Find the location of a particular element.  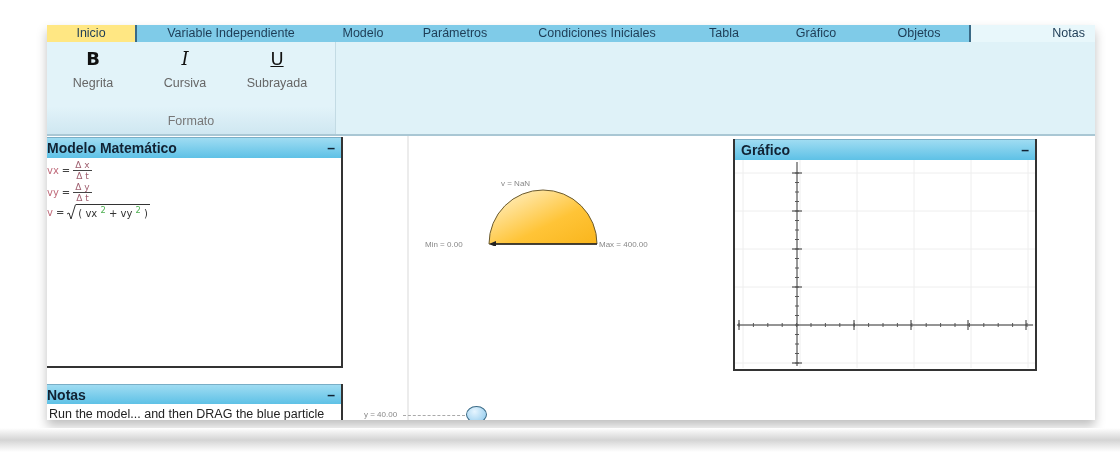

ribbon-tab: Gráfico is located at coordinates (816, 33).